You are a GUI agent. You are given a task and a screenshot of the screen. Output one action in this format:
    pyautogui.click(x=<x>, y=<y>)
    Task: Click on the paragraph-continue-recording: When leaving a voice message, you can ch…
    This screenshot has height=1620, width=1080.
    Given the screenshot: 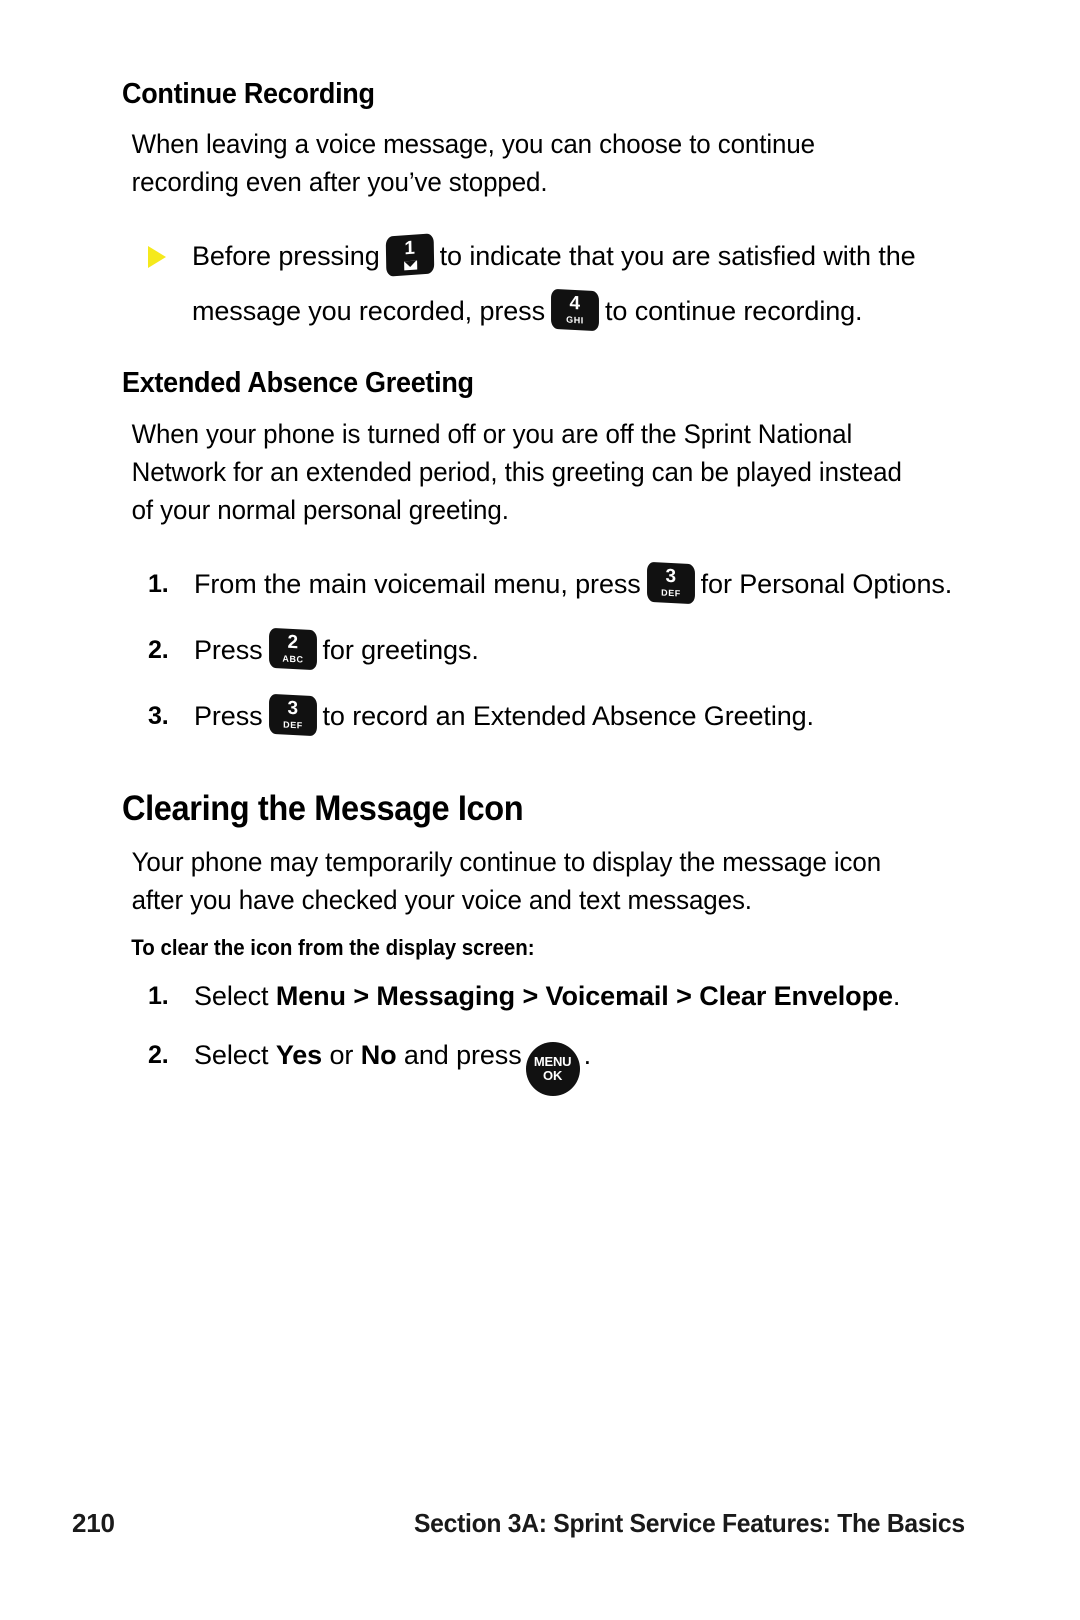 What is the action you would take?
    pyautogui.click(x=473, y=163)
    